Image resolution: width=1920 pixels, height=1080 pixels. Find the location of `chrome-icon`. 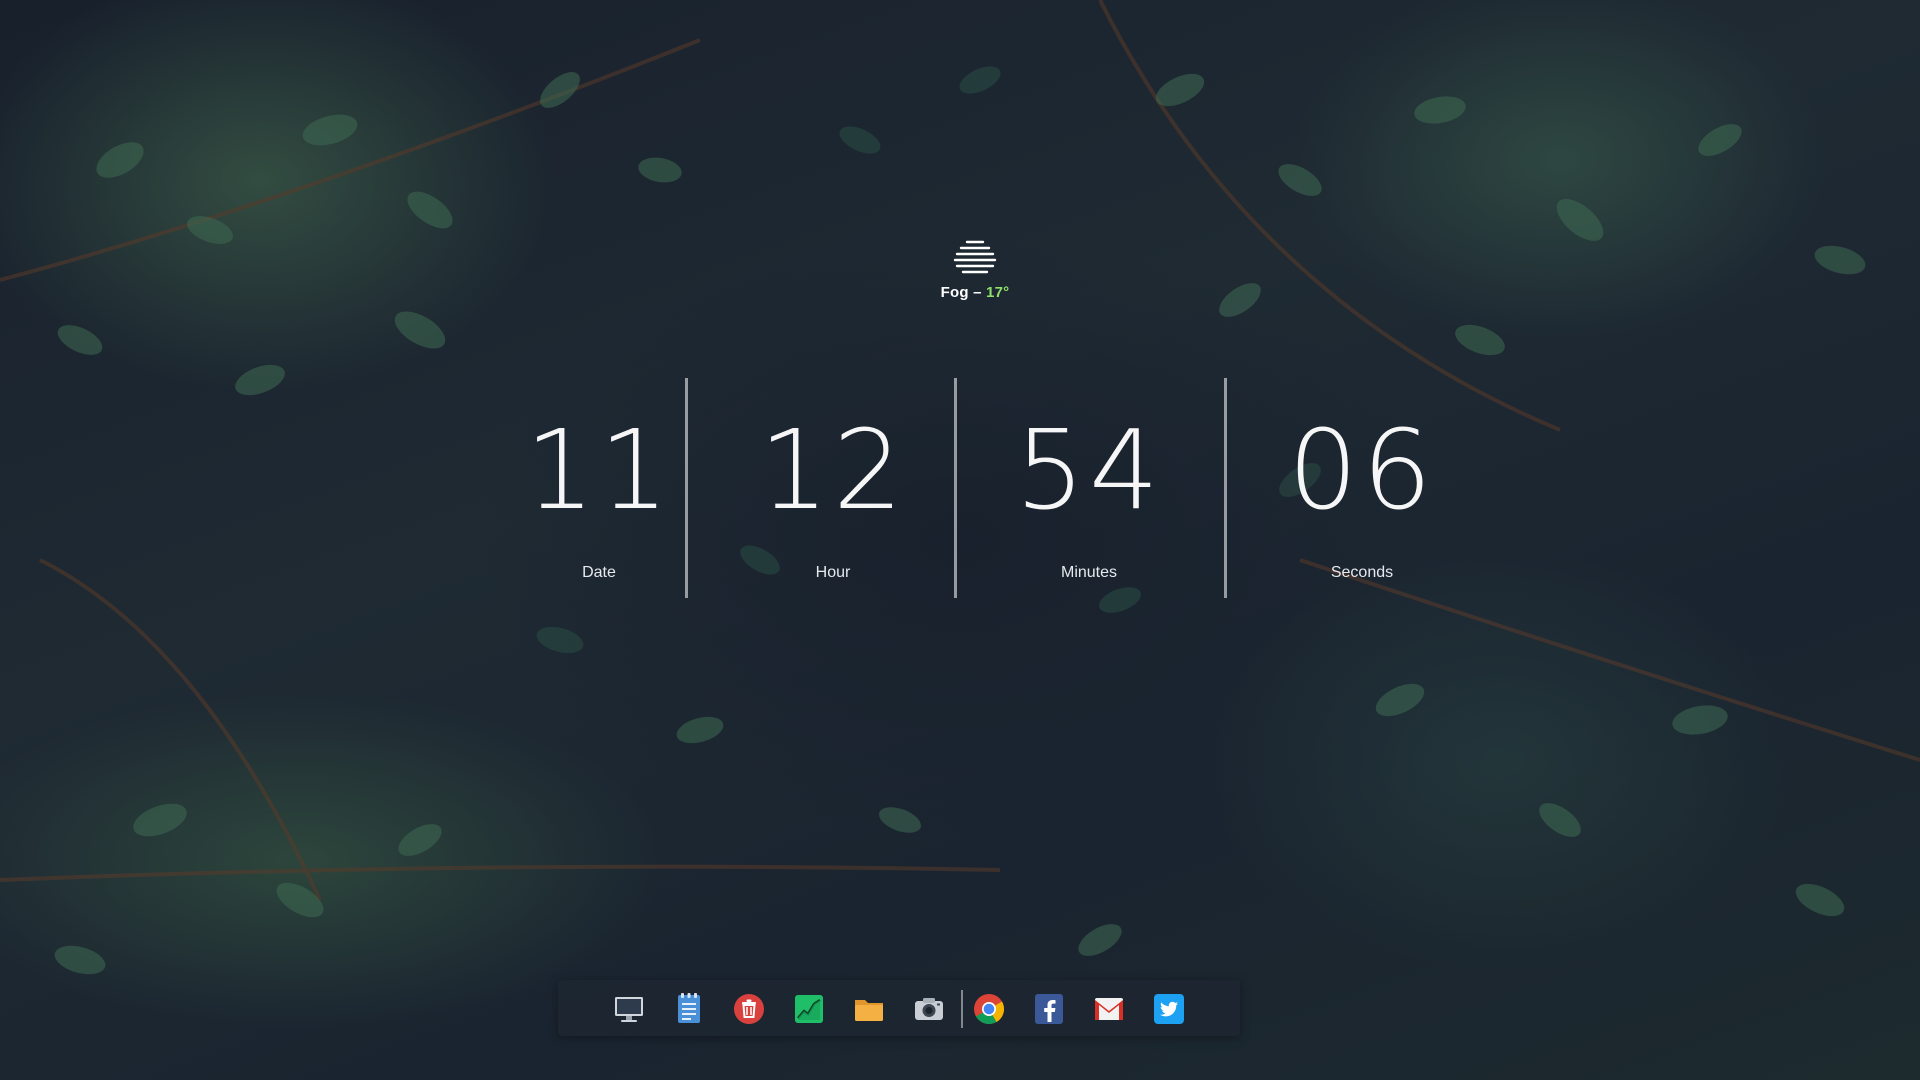

chrome-icon is located at coordinates (989, 1009).